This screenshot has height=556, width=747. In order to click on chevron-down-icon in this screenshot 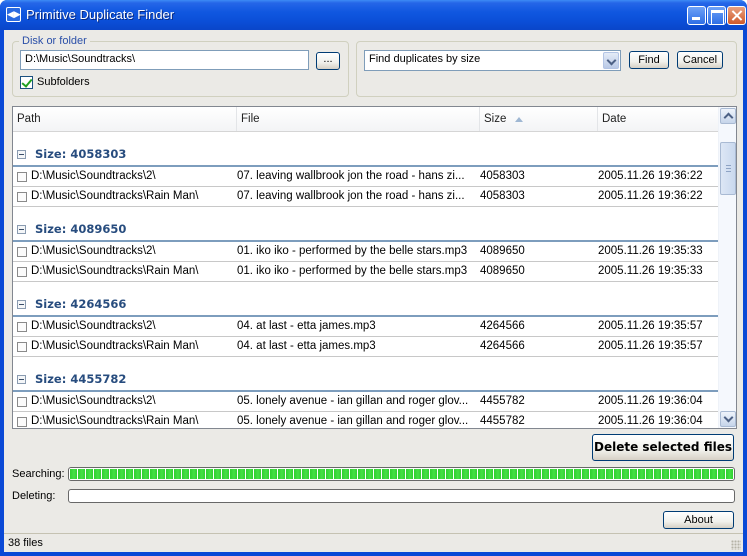, I will do `click(611, 60)`.